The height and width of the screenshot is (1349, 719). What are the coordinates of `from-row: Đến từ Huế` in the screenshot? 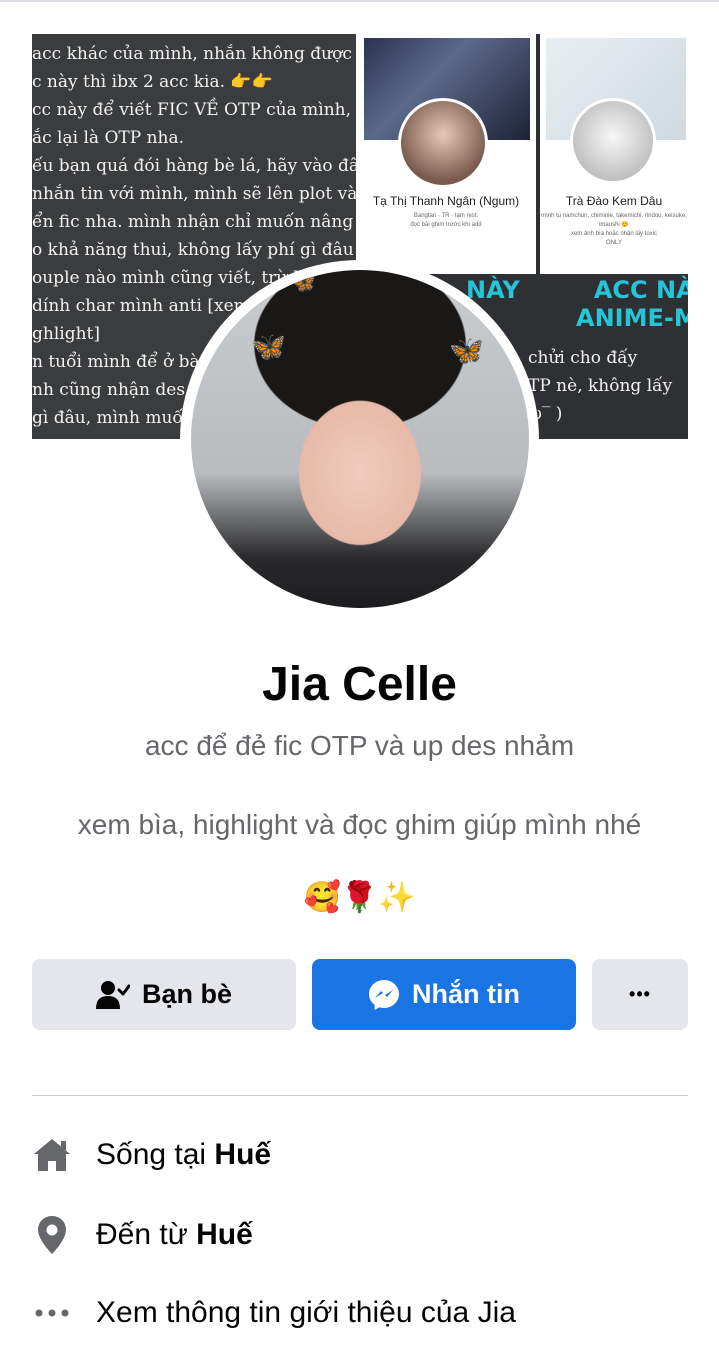 It's located at (142, 1235).